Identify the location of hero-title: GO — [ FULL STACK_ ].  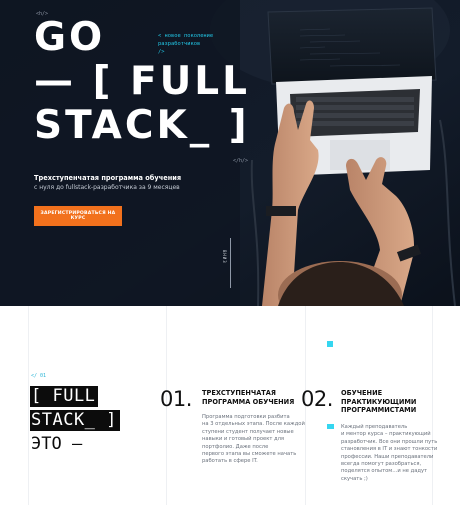
(142, 82).